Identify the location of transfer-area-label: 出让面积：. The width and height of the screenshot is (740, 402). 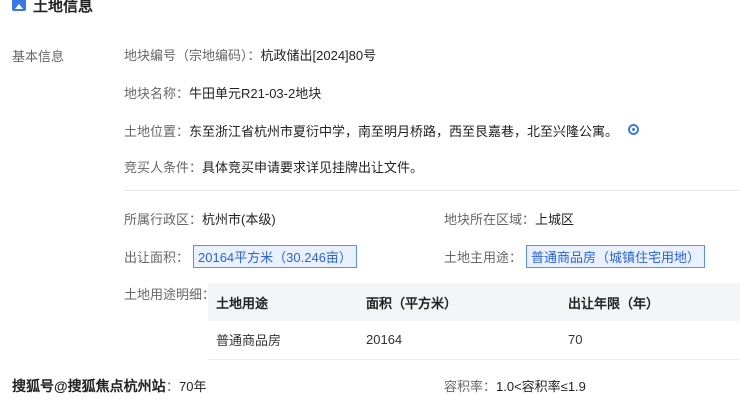
(157, 257).